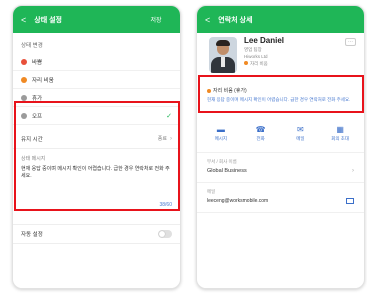  What do you see at coordinates (37, 98) in the screenshot?
I see `status-option-label: 휴가` at bounding box center [37, 98].